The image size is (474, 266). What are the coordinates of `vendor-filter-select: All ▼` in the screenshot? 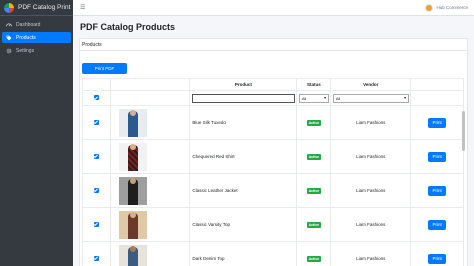 It's located at (370, 98).